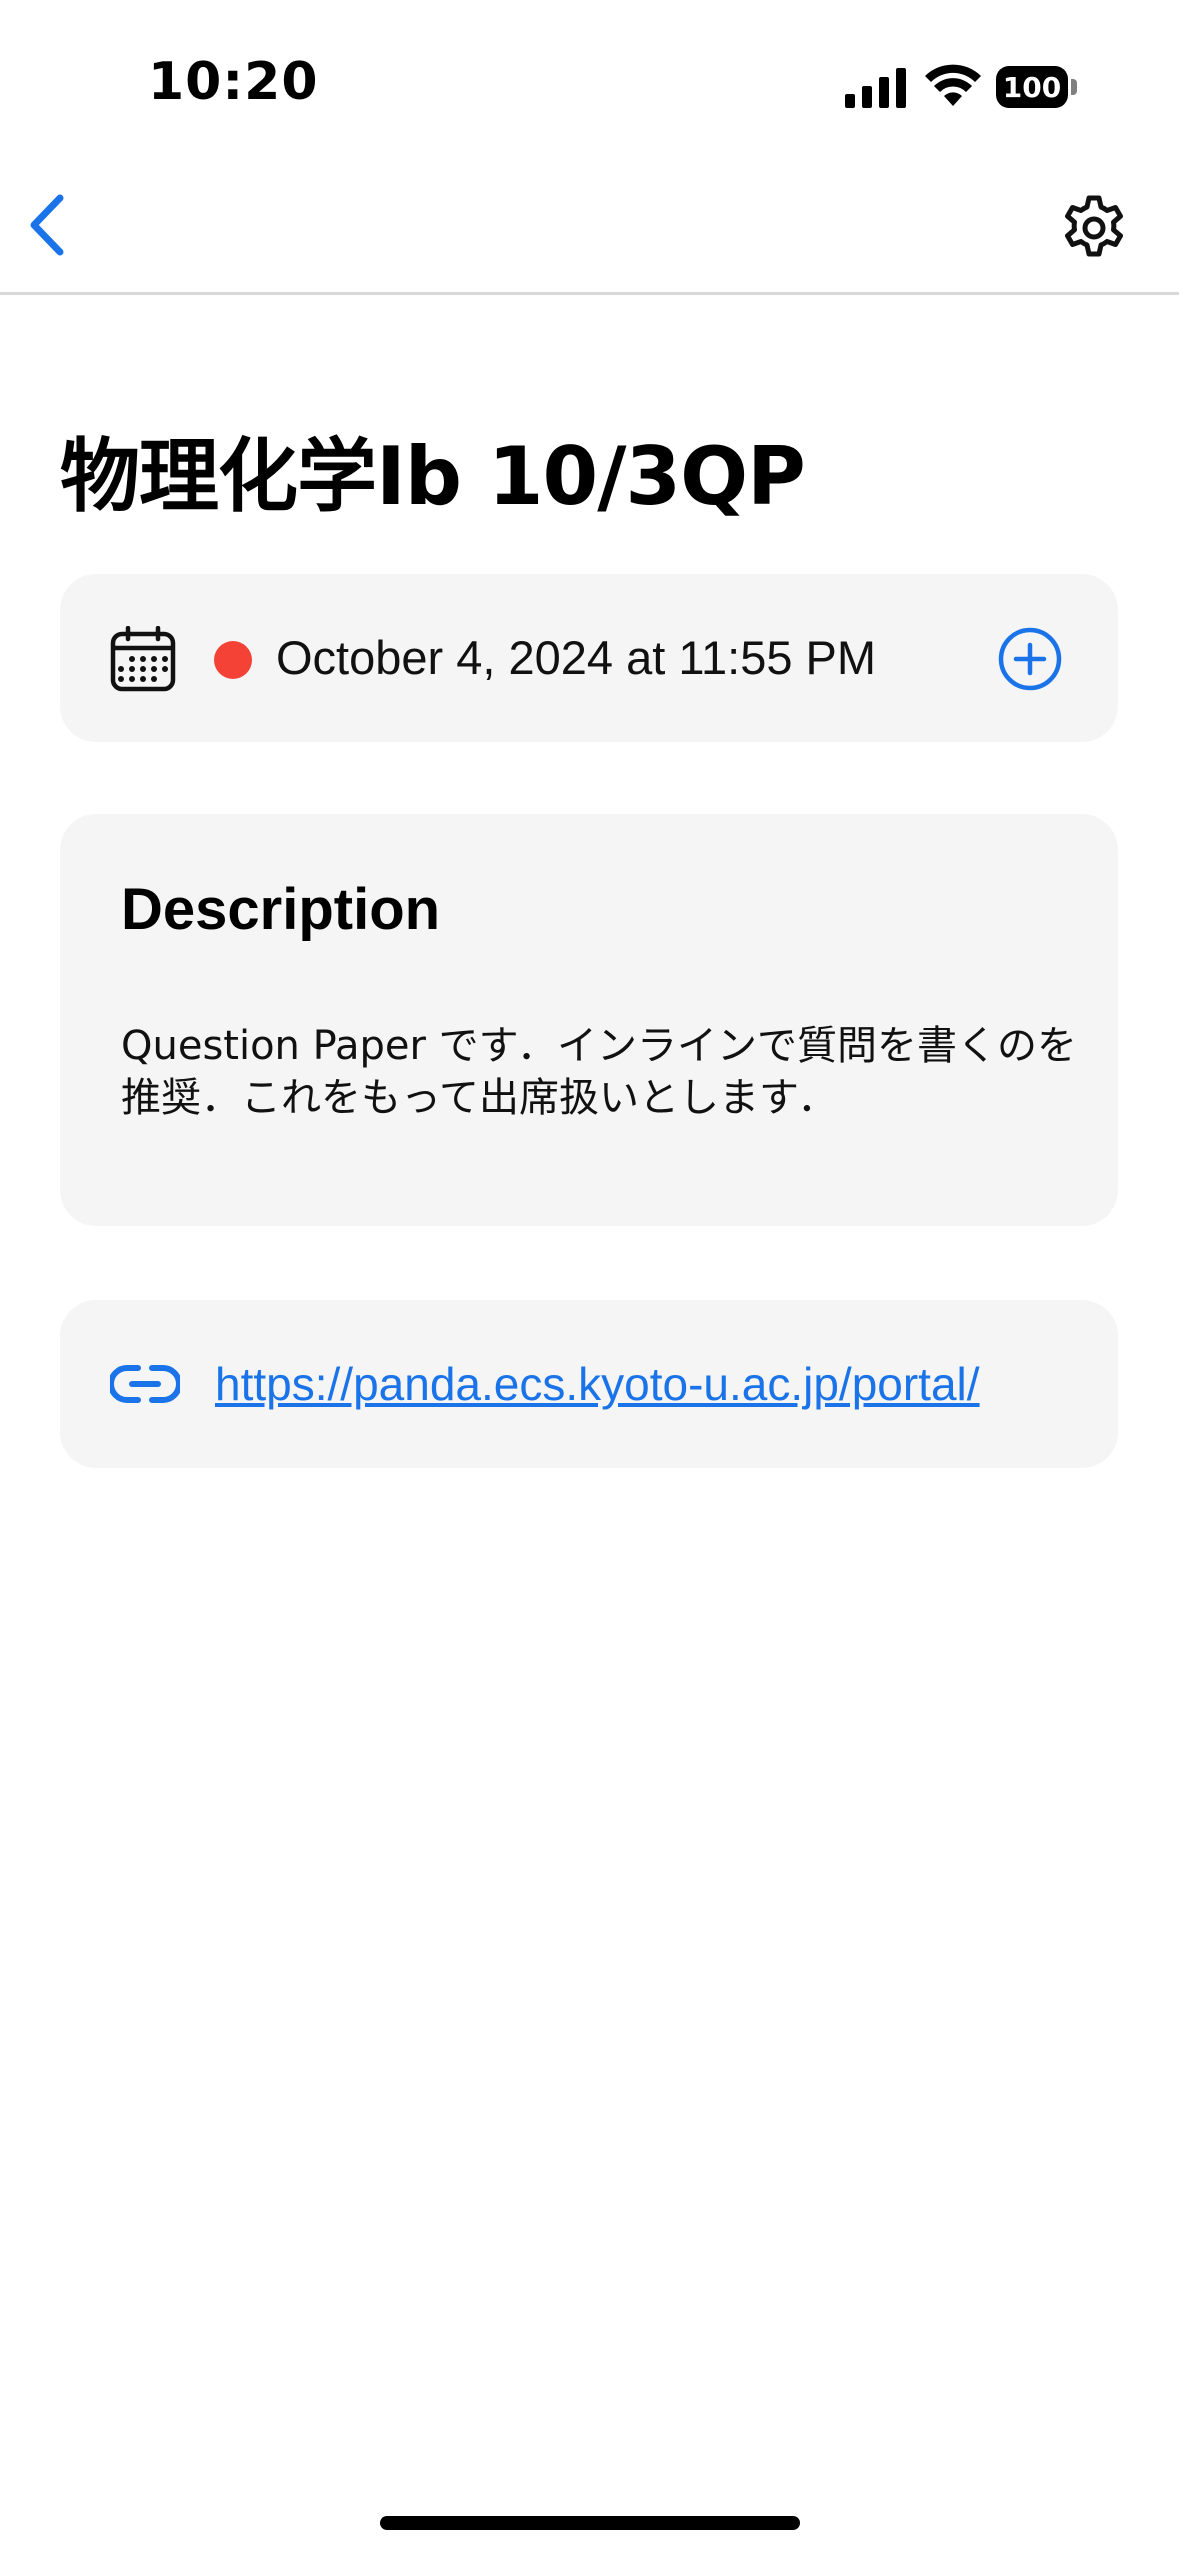 Image resolution: width=1179 pixels, height=2556 pixels. Describe the element at coordinates (645, 1384) in the screenshot. I see `link-url: https://panda.ecs.kyoto-u.ac.jp/portal/` at that location.